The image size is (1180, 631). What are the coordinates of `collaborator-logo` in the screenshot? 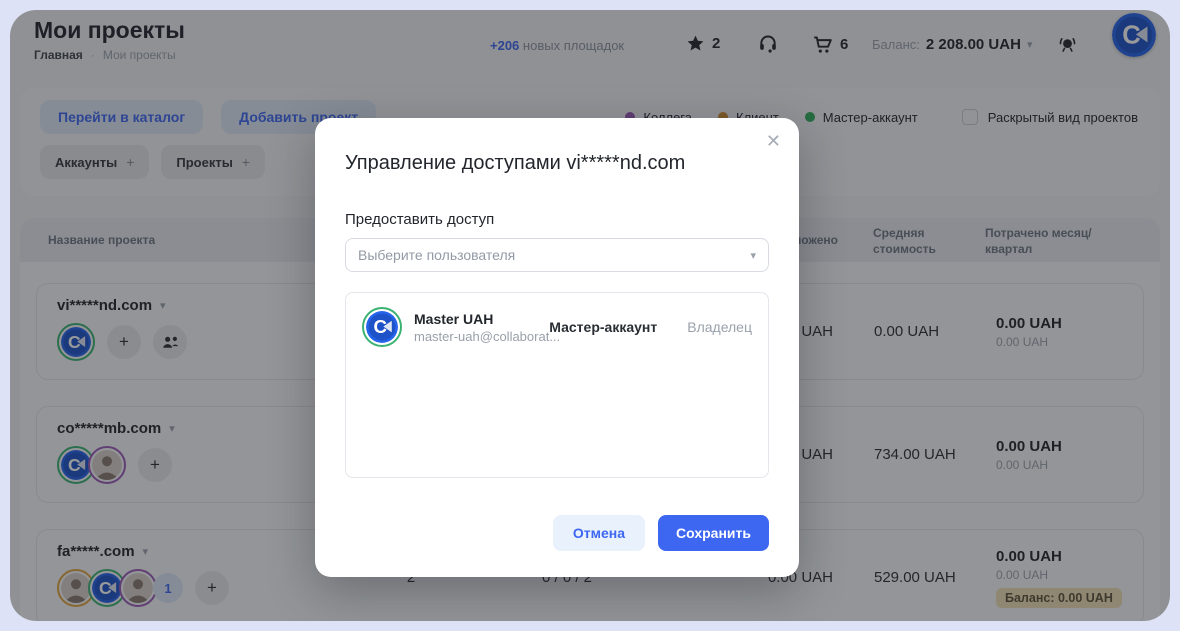 It's located at (382, 327).